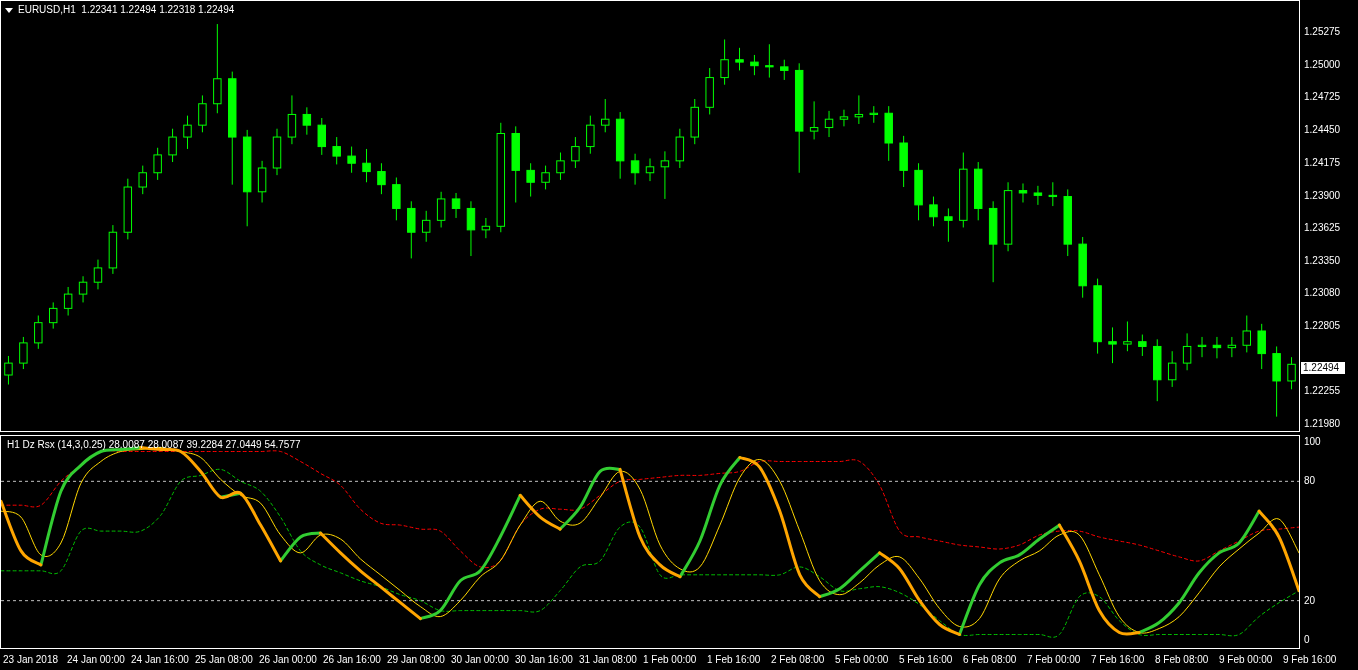  Describe the element at coordinates (480, 659) in the screenshot. I see `date-label: 30 Jan 00:00` at that location.